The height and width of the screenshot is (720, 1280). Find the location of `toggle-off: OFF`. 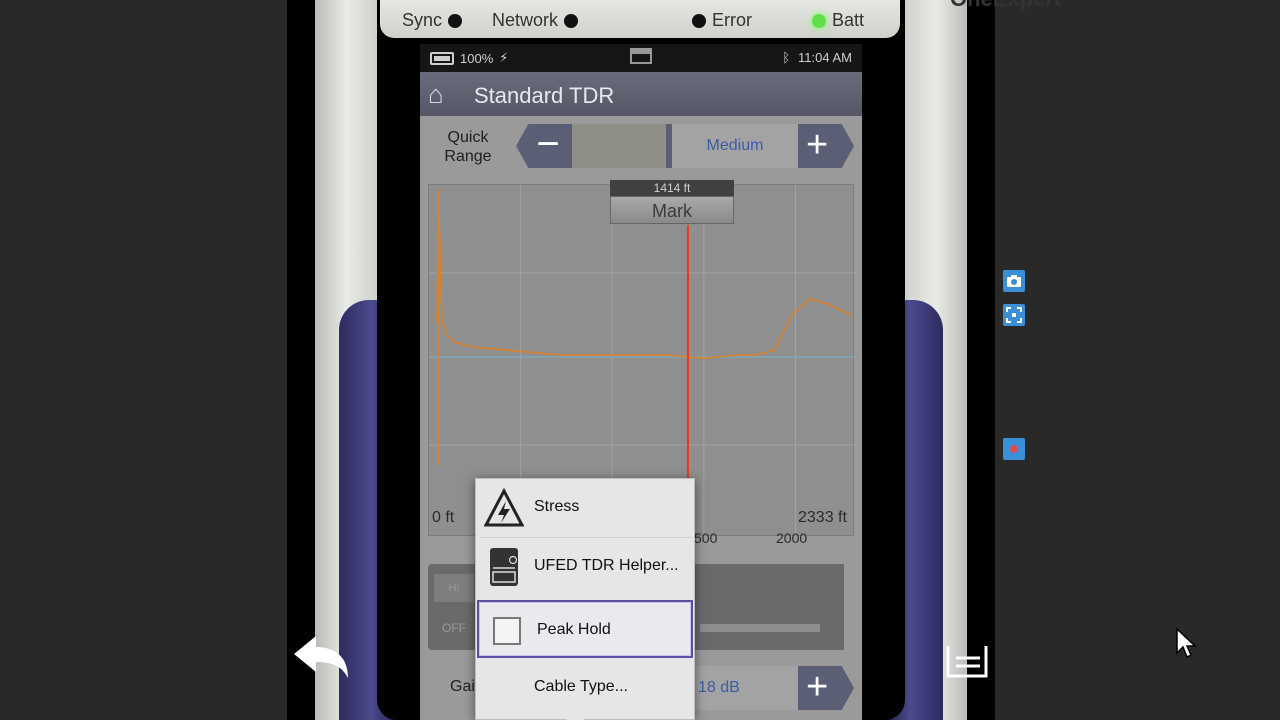

toggle-off: OFF is located at coordinates (454, 628).